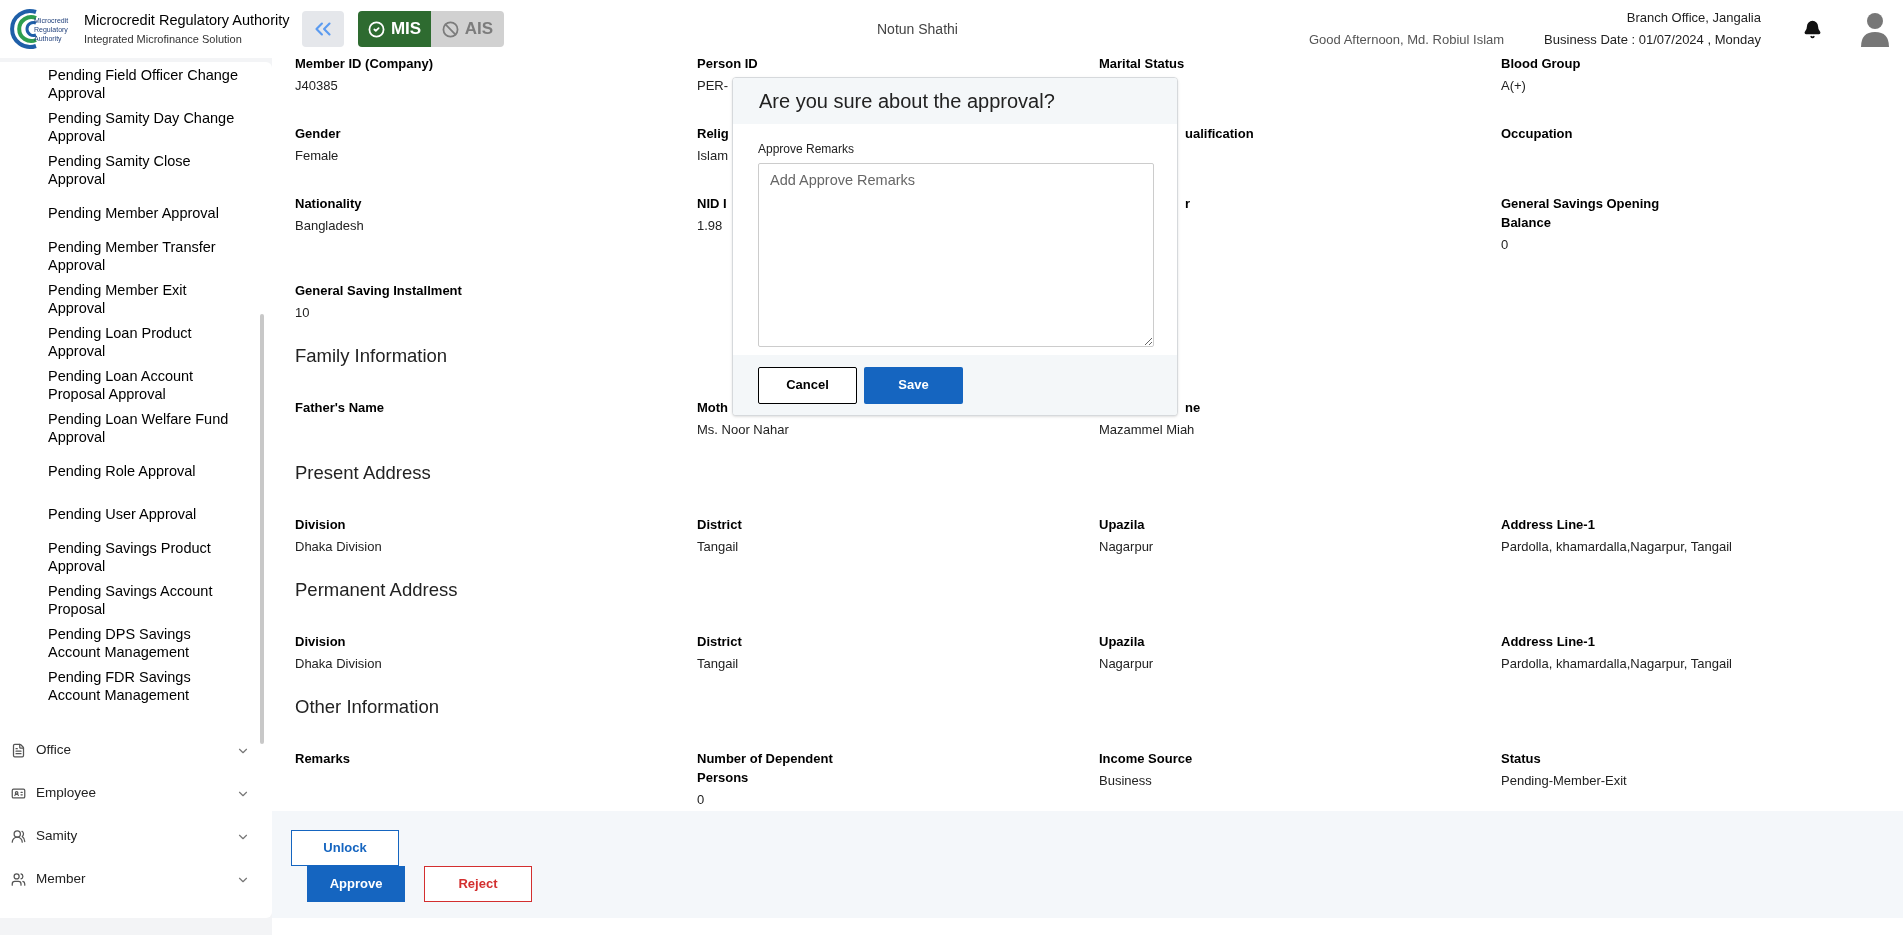 This screenshot has height=935, width=1903. I want to click on organization-name: Notun Shathi, so click(918, 29).